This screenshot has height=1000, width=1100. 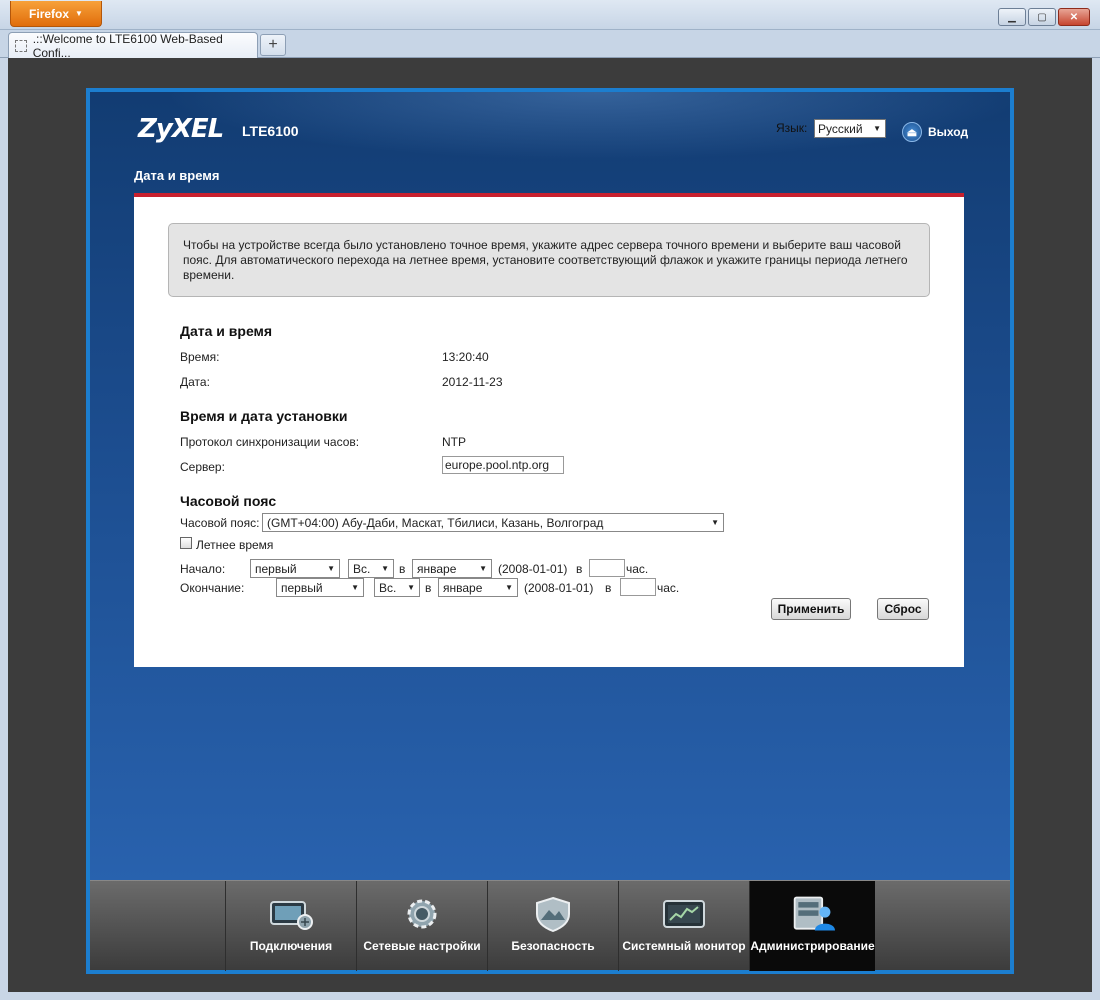 I want to click on browser-titlebar: Firefox ▼ ▁ ▢ ✕, so click(x=550, y=15).